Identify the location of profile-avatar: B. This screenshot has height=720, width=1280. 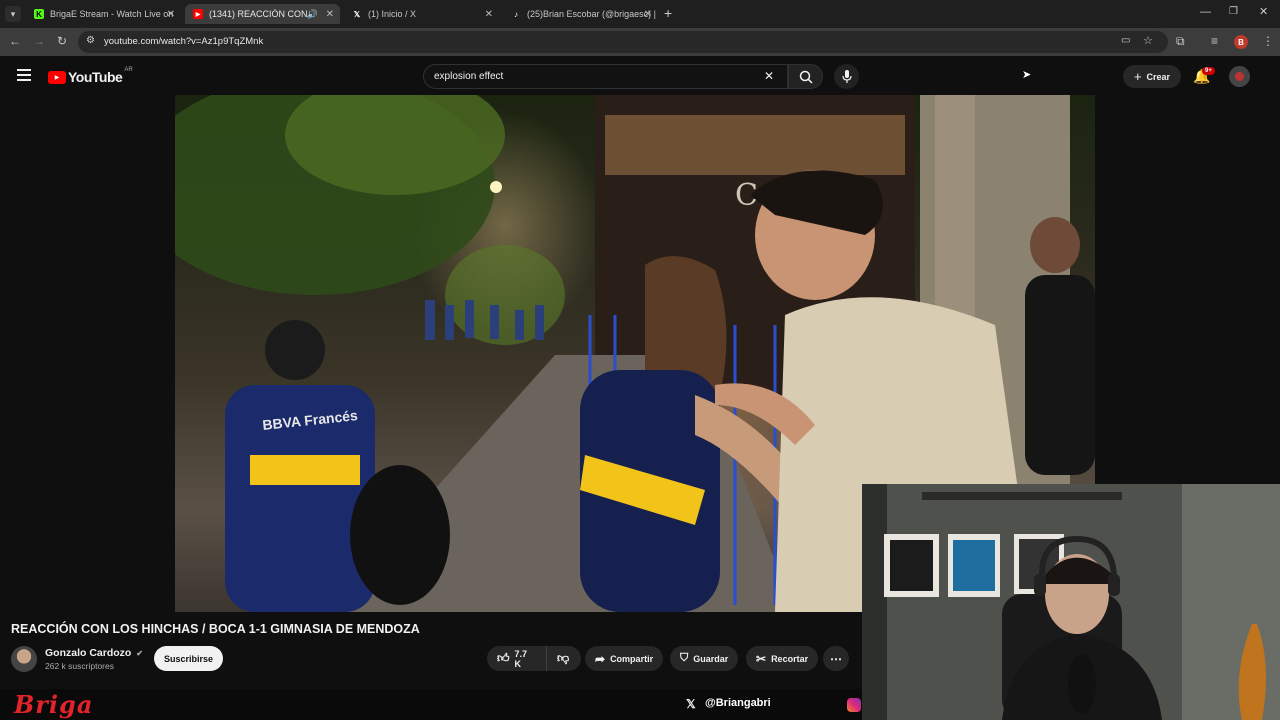
(1241, 42).